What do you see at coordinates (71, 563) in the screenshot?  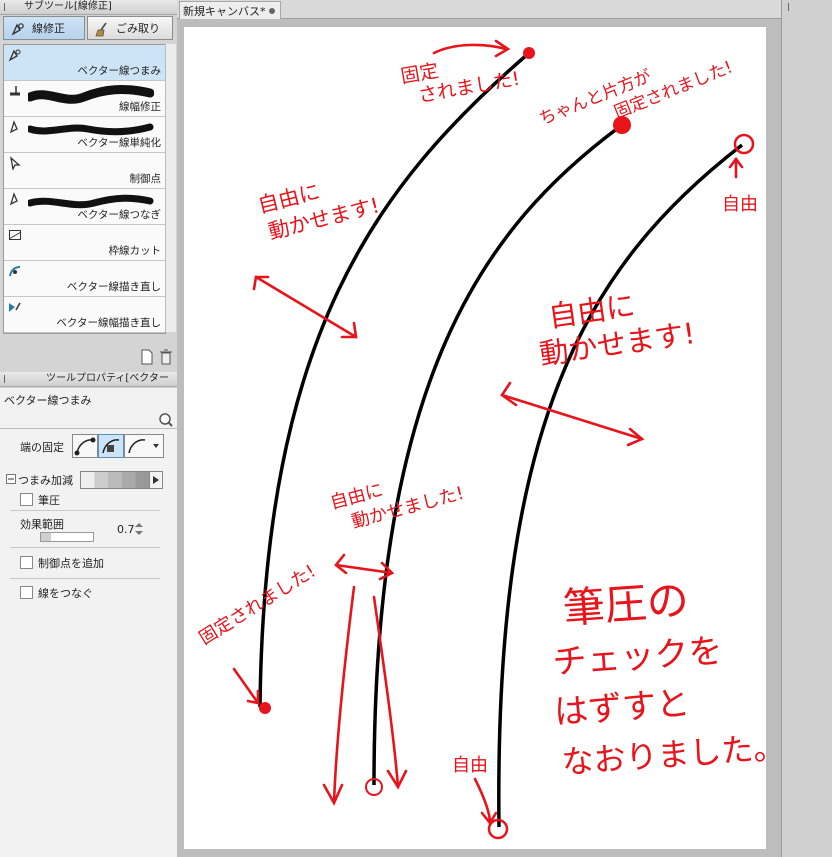 I see `add-control-point-label: 制御点を追加` at bounding box center [71, 563].